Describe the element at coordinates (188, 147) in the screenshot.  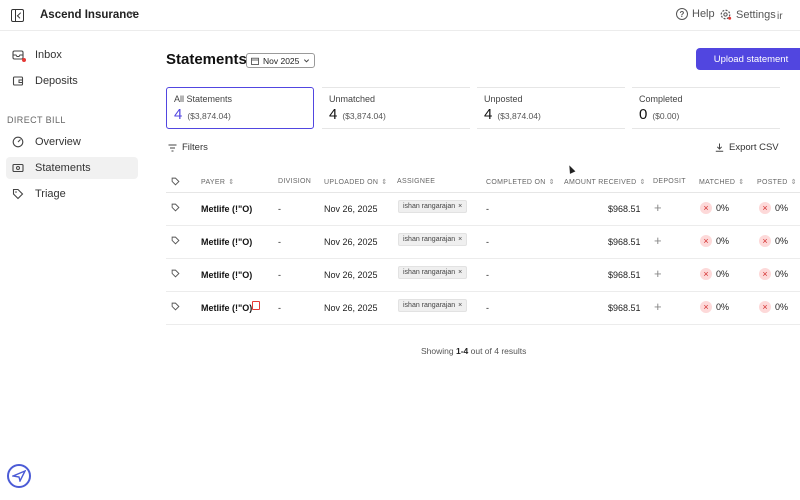
I see `filters-button: Filters` at that location.